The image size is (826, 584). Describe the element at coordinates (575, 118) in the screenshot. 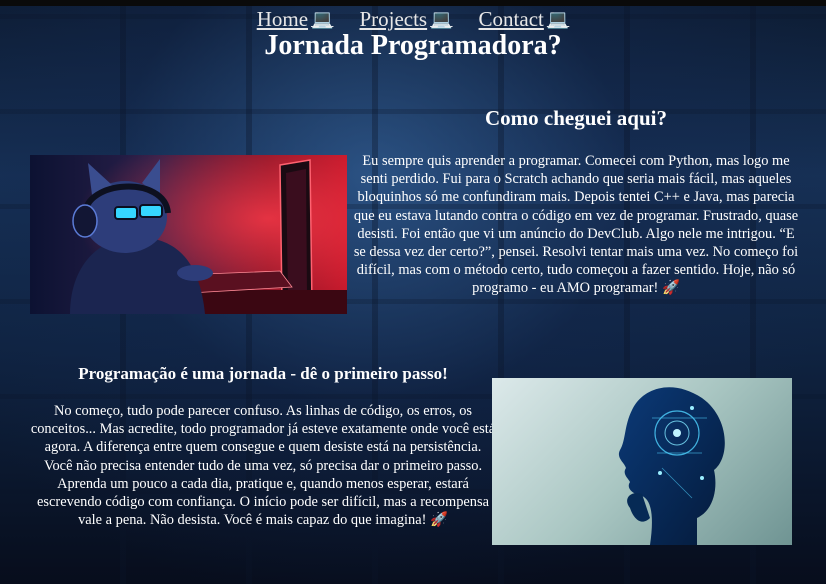

I see `section1-heading: Como cheguei aqui?` at that location.